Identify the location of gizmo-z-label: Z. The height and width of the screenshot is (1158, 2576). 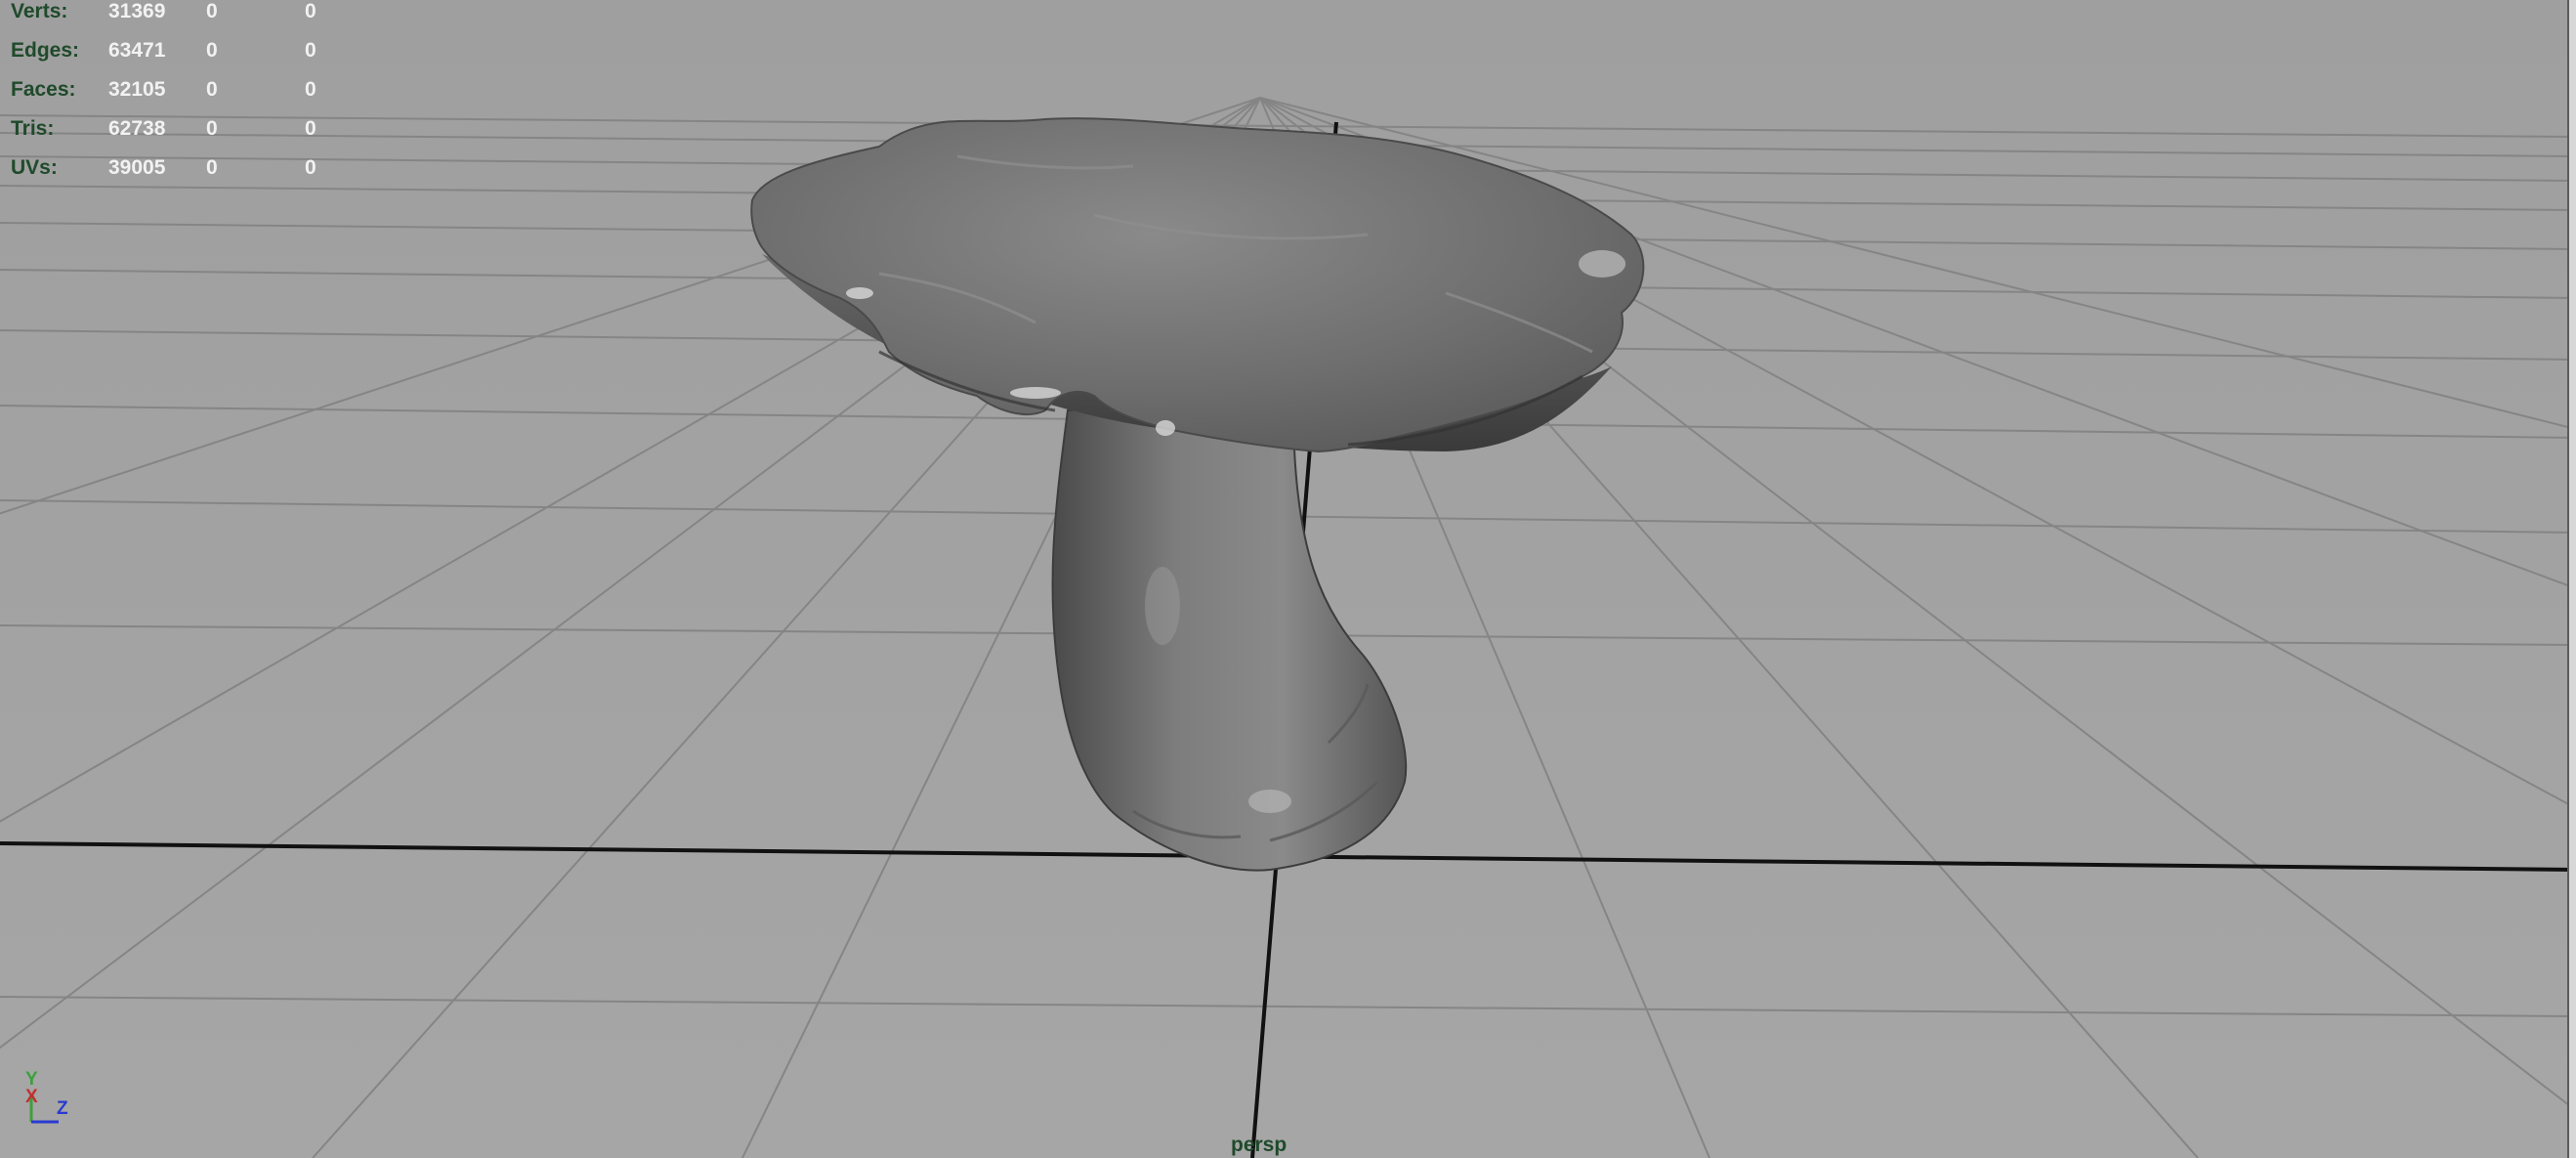
(62, 1108).